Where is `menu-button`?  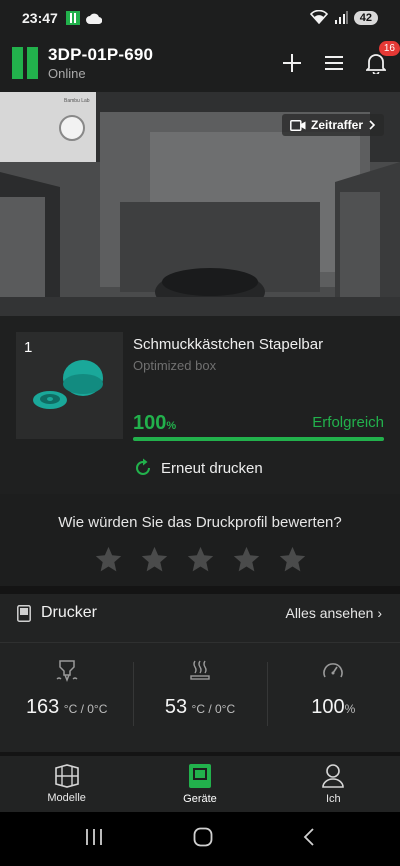
menu-button is located at coordinates (334, 63).